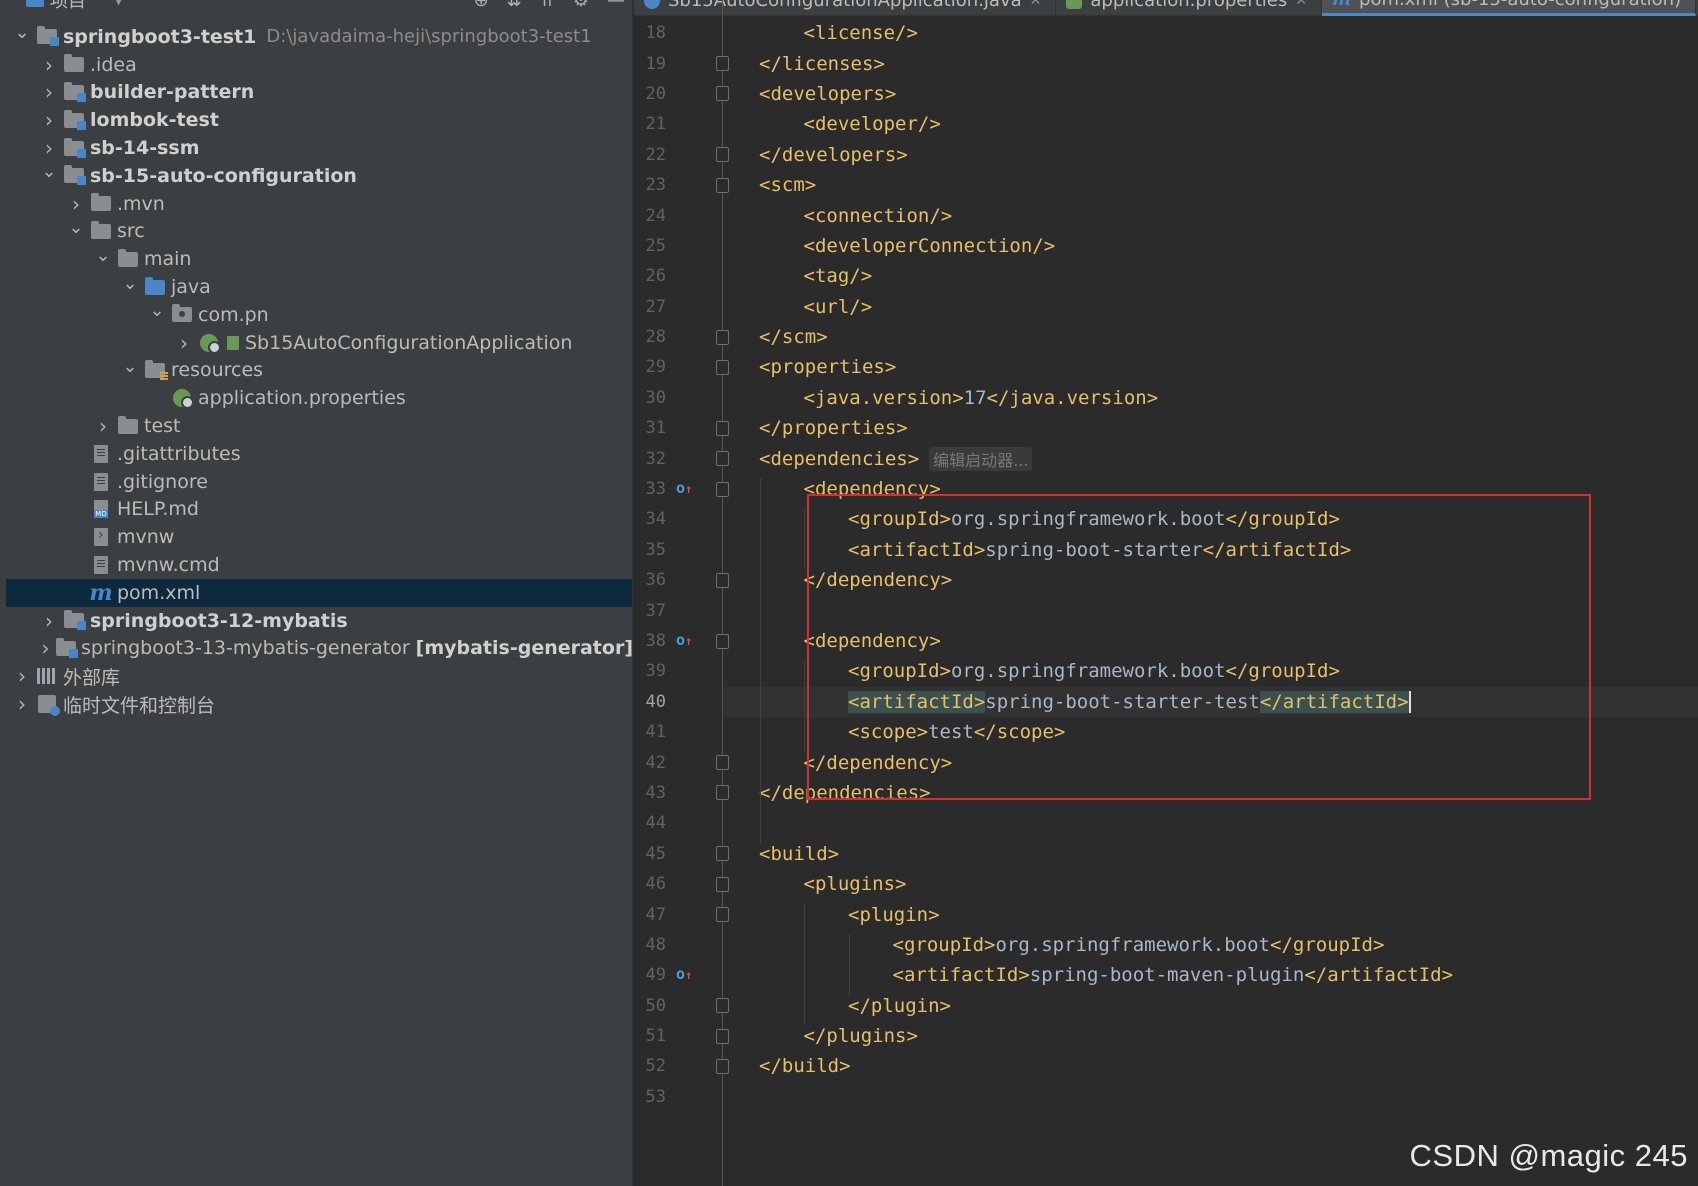  What do you see at coordinates (1211, 215) in the screenshot?
I see `code-line: <connection/>` at bounding box center [1211, 215].